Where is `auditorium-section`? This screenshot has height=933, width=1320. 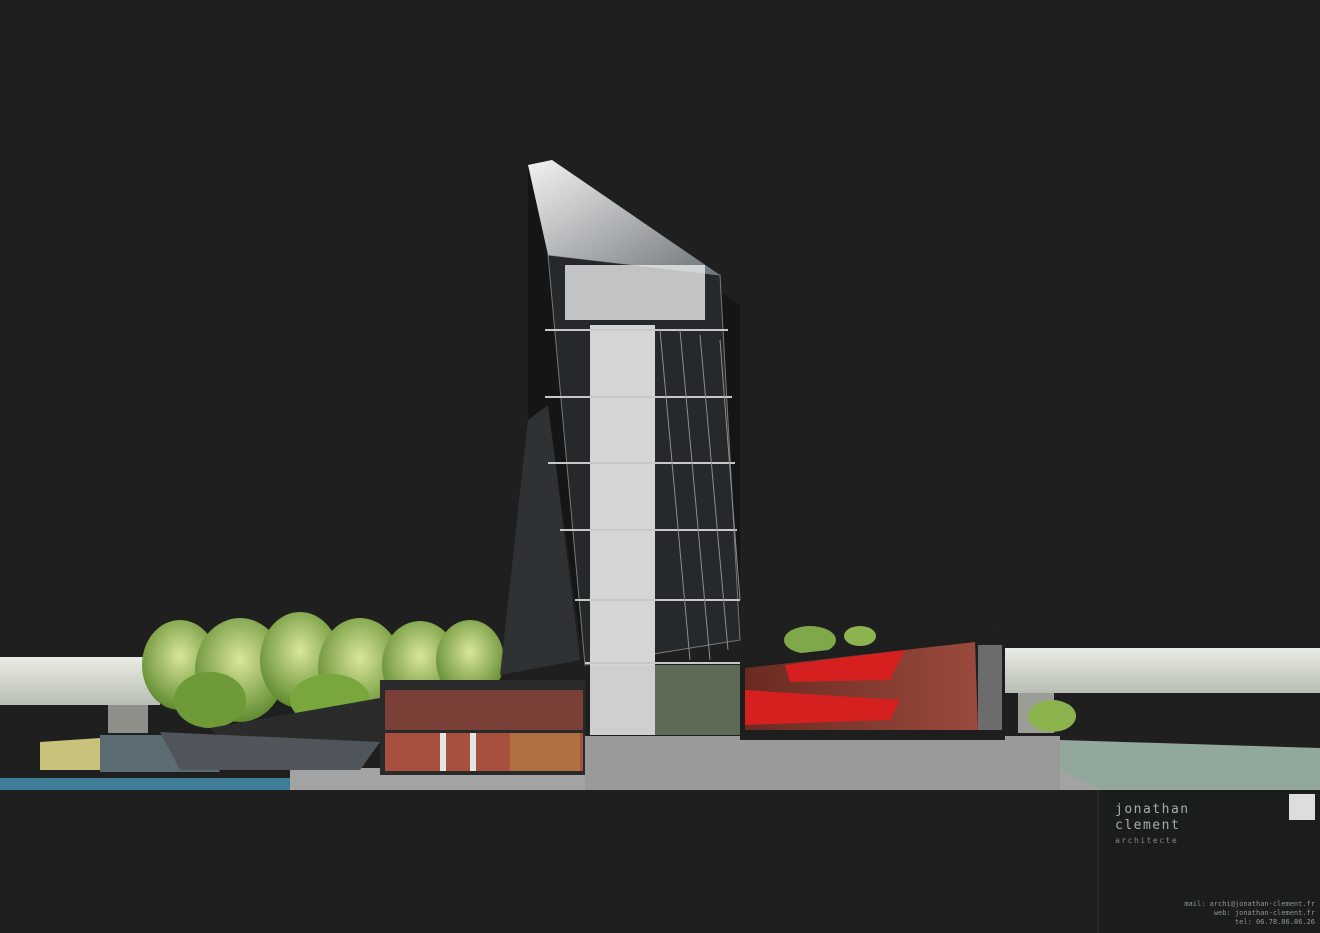 auditorium-section is located at coordinates (872, 685).